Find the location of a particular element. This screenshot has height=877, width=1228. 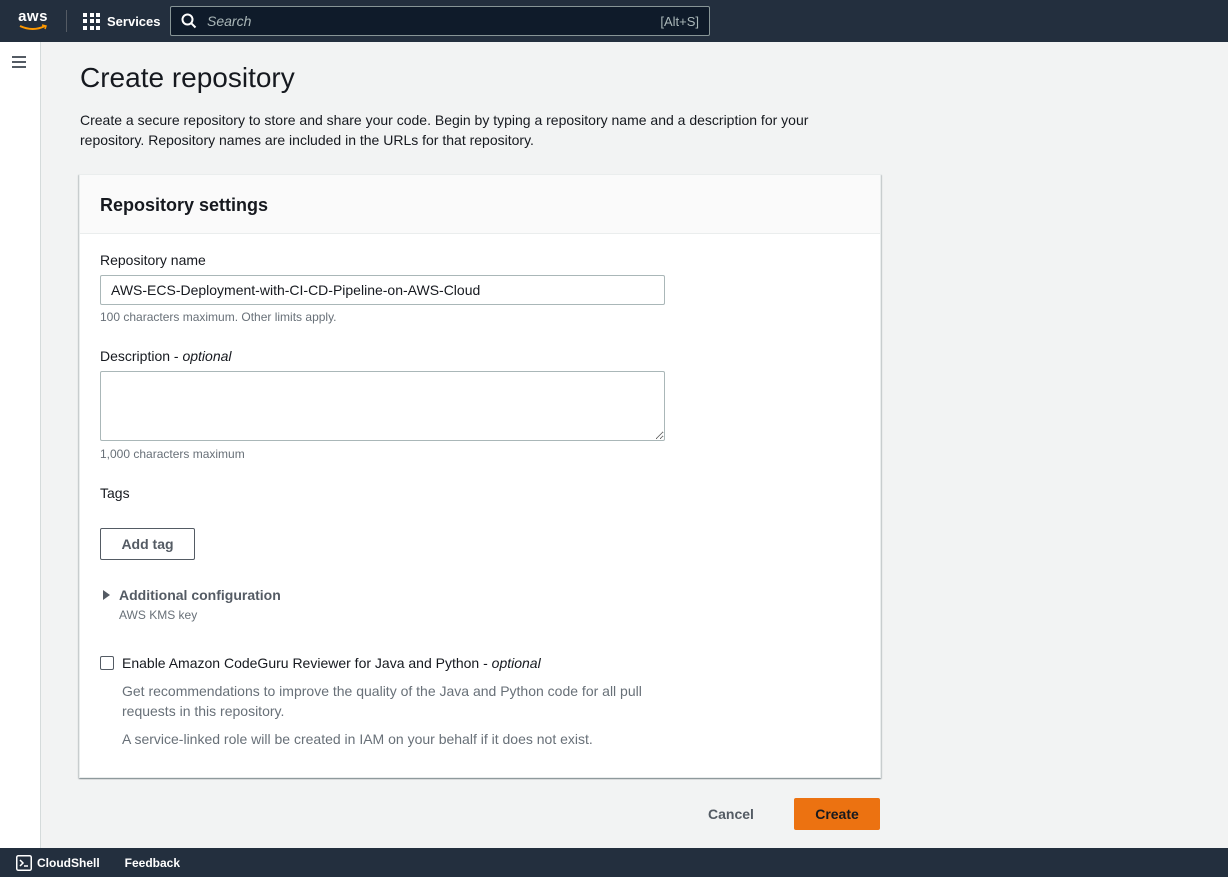

repository-name-input is located at coordinates (382, 290).